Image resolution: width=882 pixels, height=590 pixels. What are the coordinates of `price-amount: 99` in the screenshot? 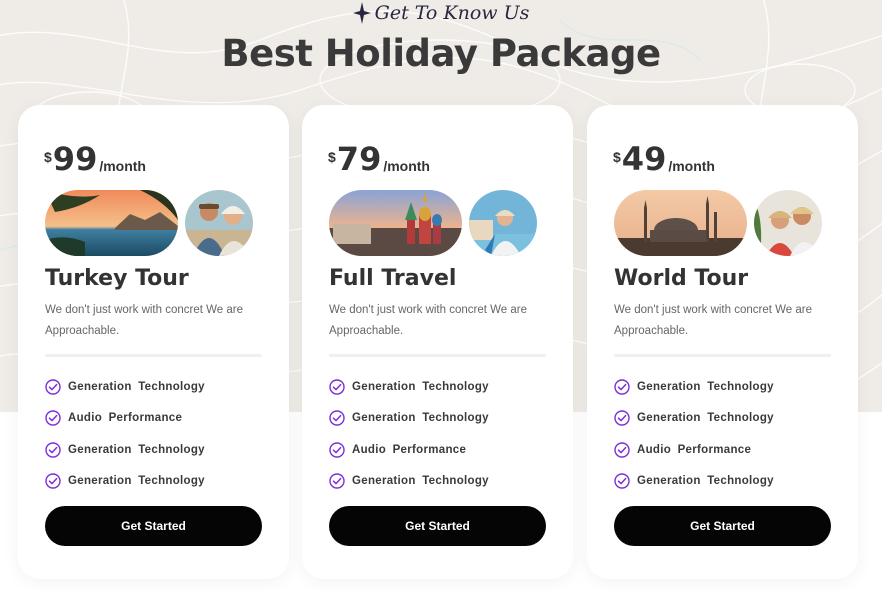 It's located at (75, 159).